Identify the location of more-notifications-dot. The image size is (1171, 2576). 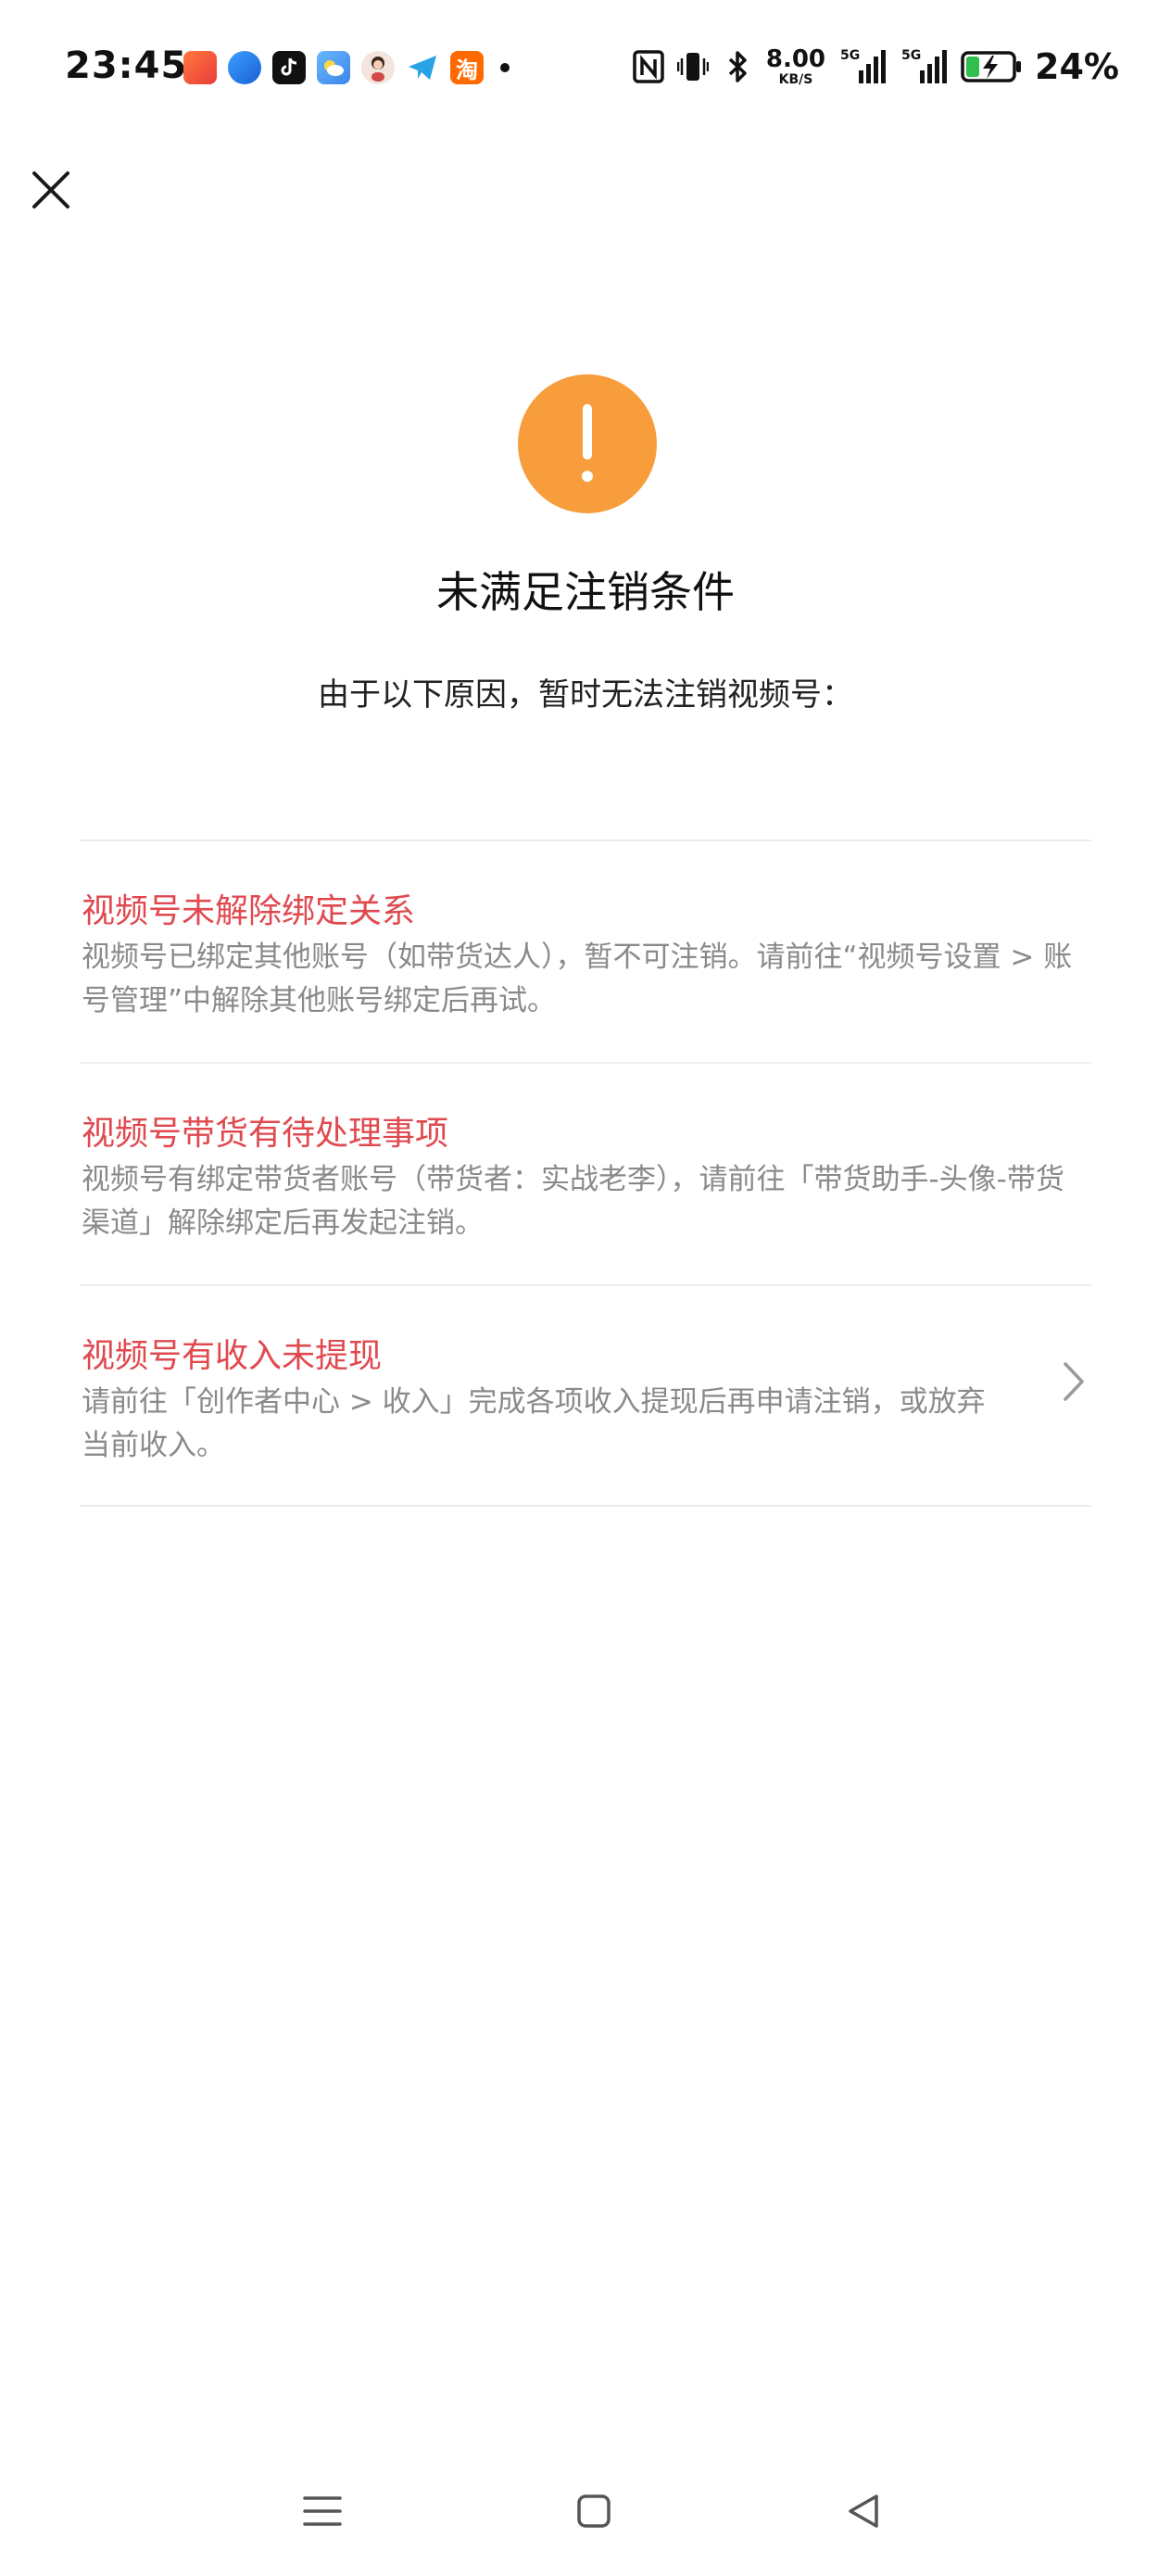
(505, 68).